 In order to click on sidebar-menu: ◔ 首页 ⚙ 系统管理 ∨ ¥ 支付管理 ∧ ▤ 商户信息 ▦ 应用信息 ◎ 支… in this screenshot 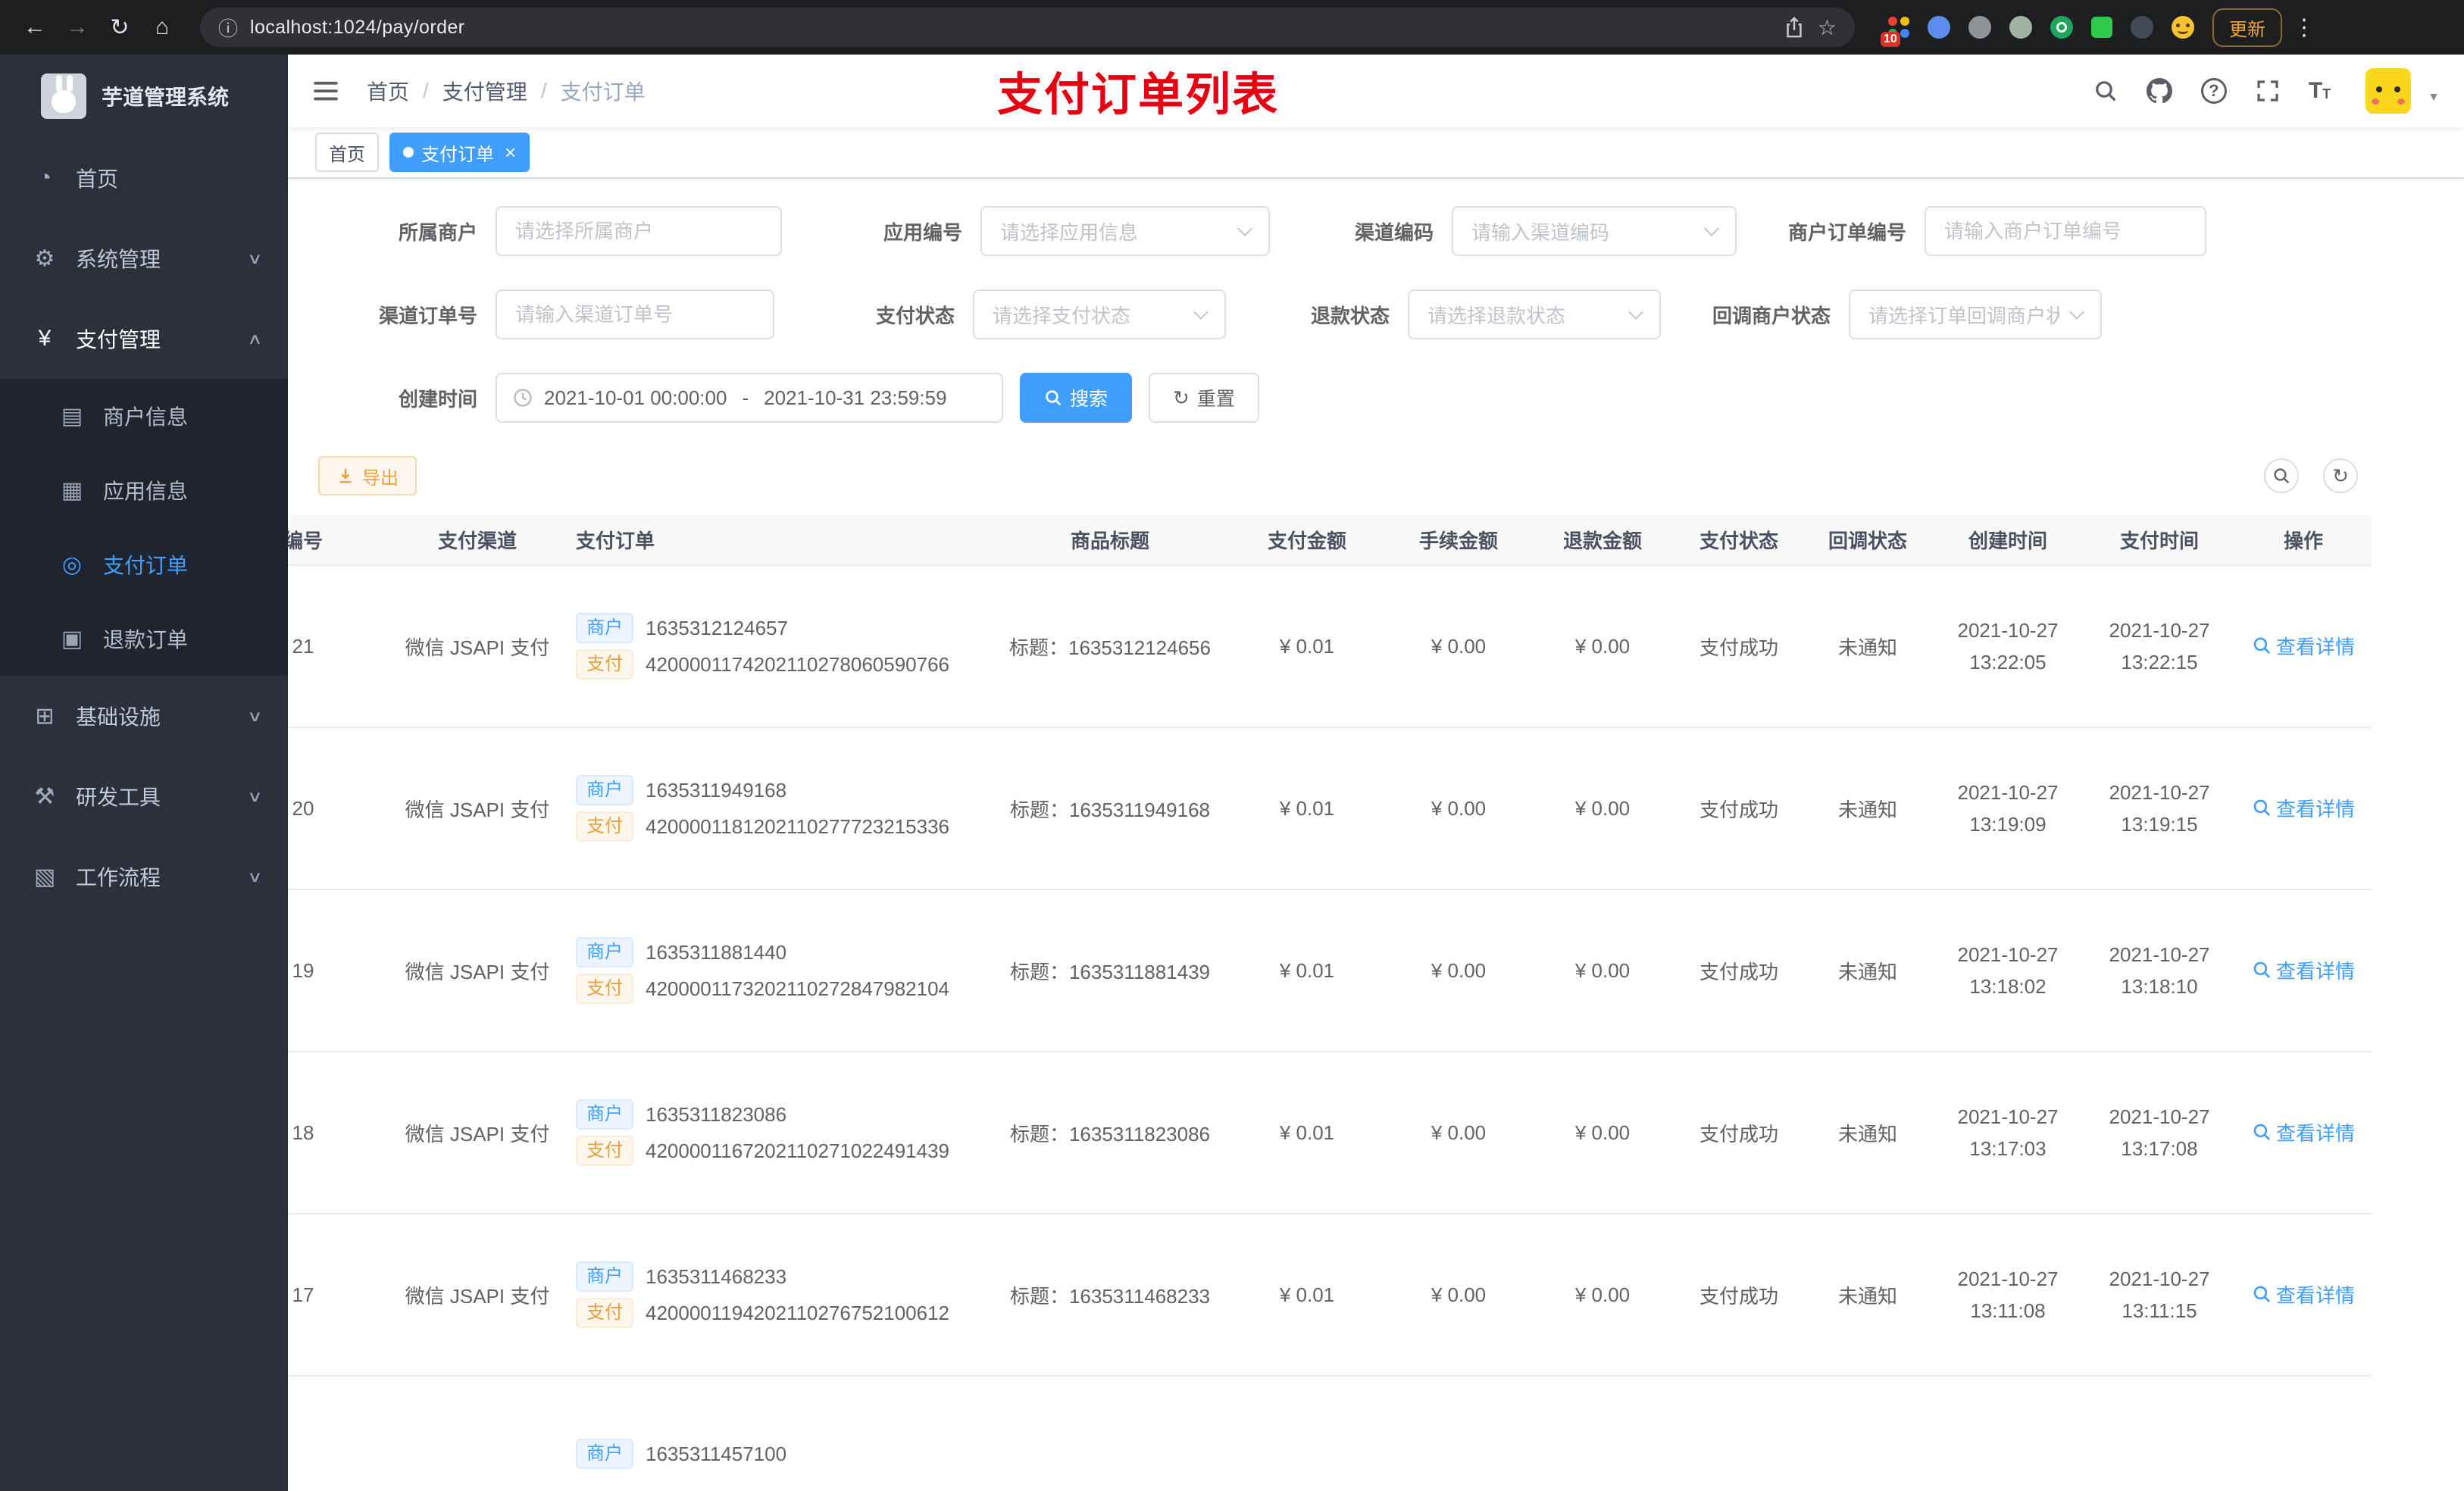, I will do `click(144, 527)`.